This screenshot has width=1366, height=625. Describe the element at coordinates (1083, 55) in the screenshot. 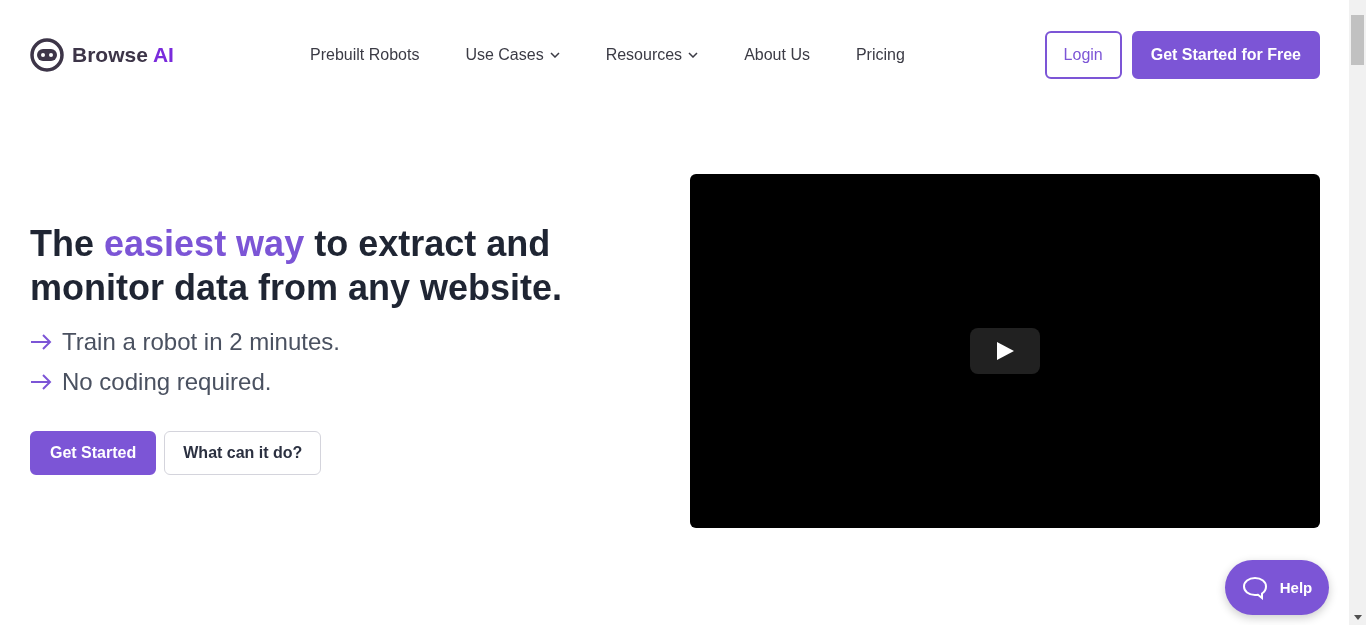

I see `login-button: Login` at that location.